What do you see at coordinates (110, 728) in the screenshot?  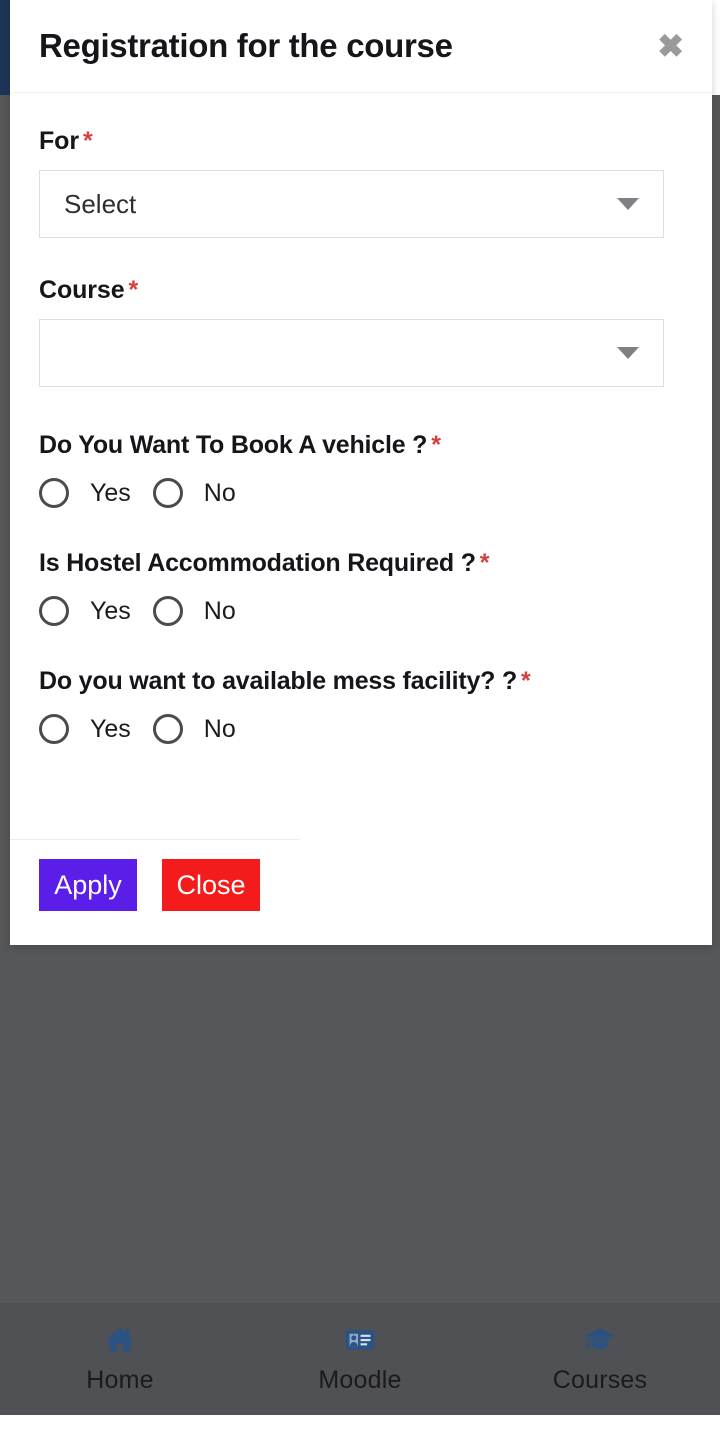 I see `radio-label-mess-yes: Yes` at bounding box center [110, 728].